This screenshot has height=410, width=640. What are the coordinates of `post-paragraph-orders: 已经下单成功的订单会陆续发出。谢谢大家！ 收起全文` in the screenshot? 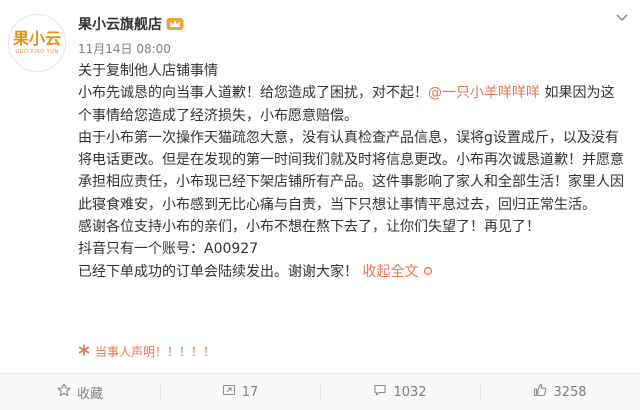 It's located at (352, 272).